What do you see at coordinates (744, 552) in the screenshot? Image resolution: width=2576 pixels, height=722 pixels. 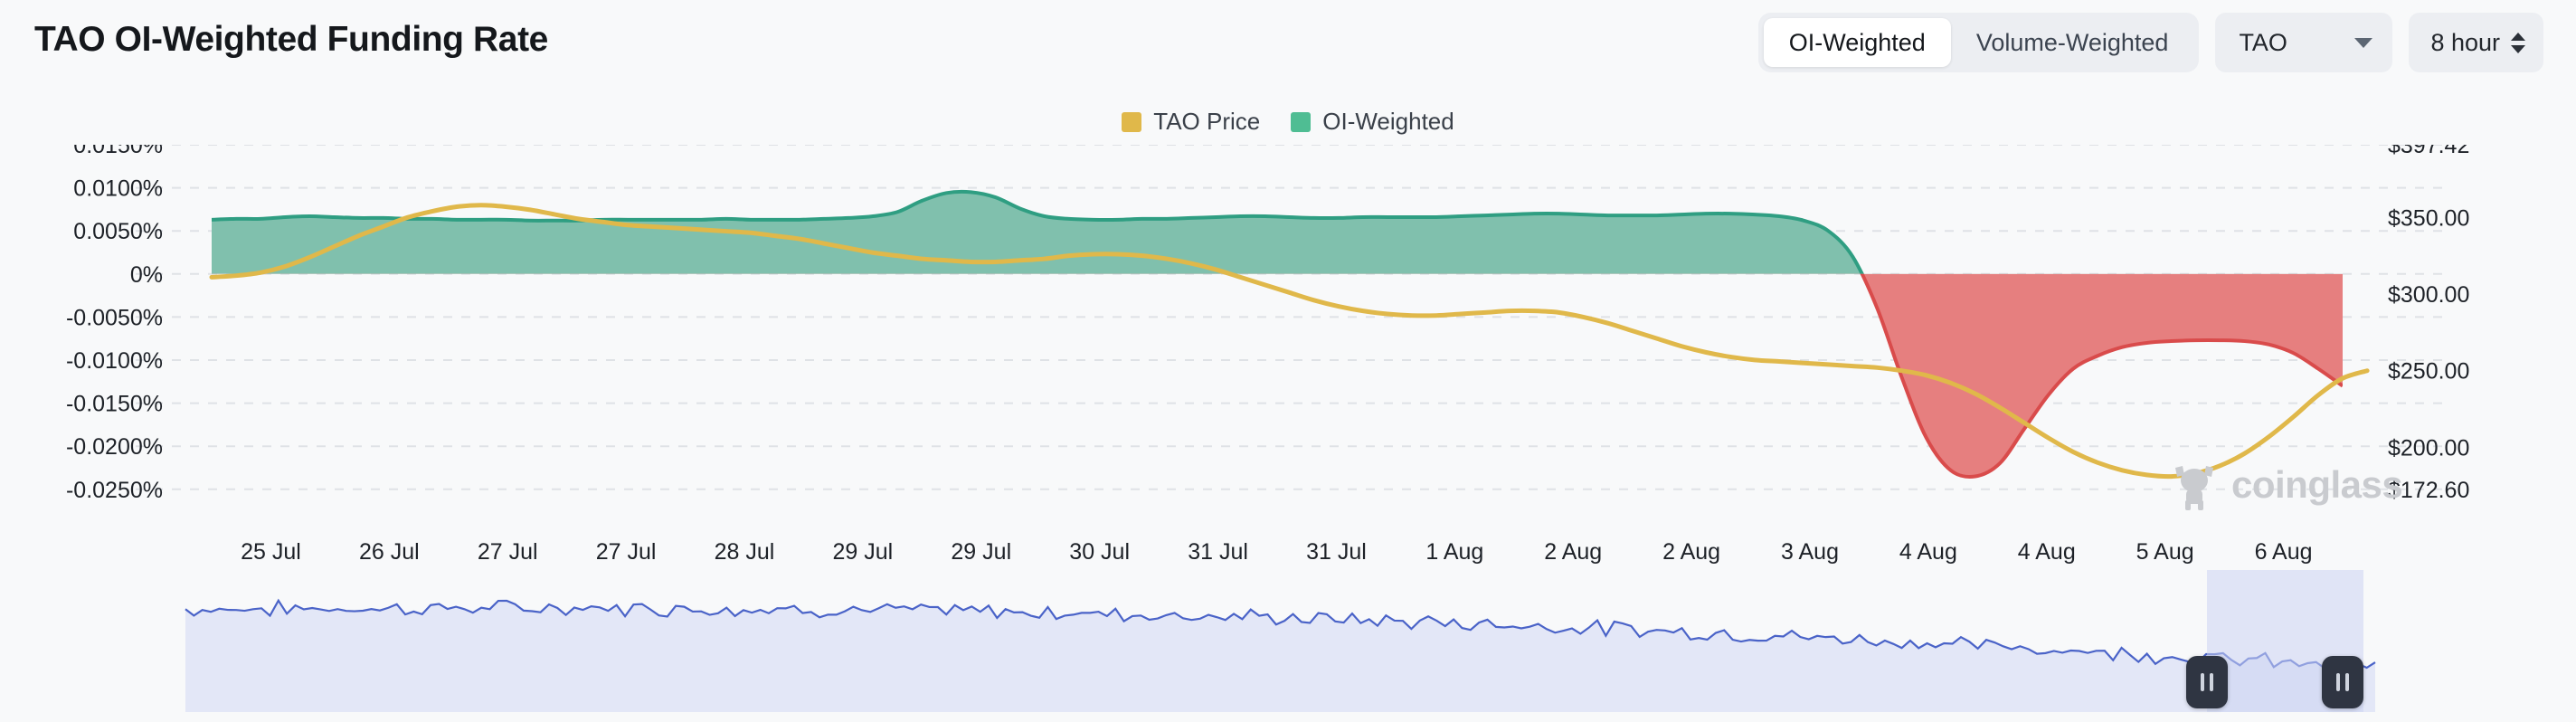 I see `x-axis-tick: 28 Jul` at bounding box center [744, 552].